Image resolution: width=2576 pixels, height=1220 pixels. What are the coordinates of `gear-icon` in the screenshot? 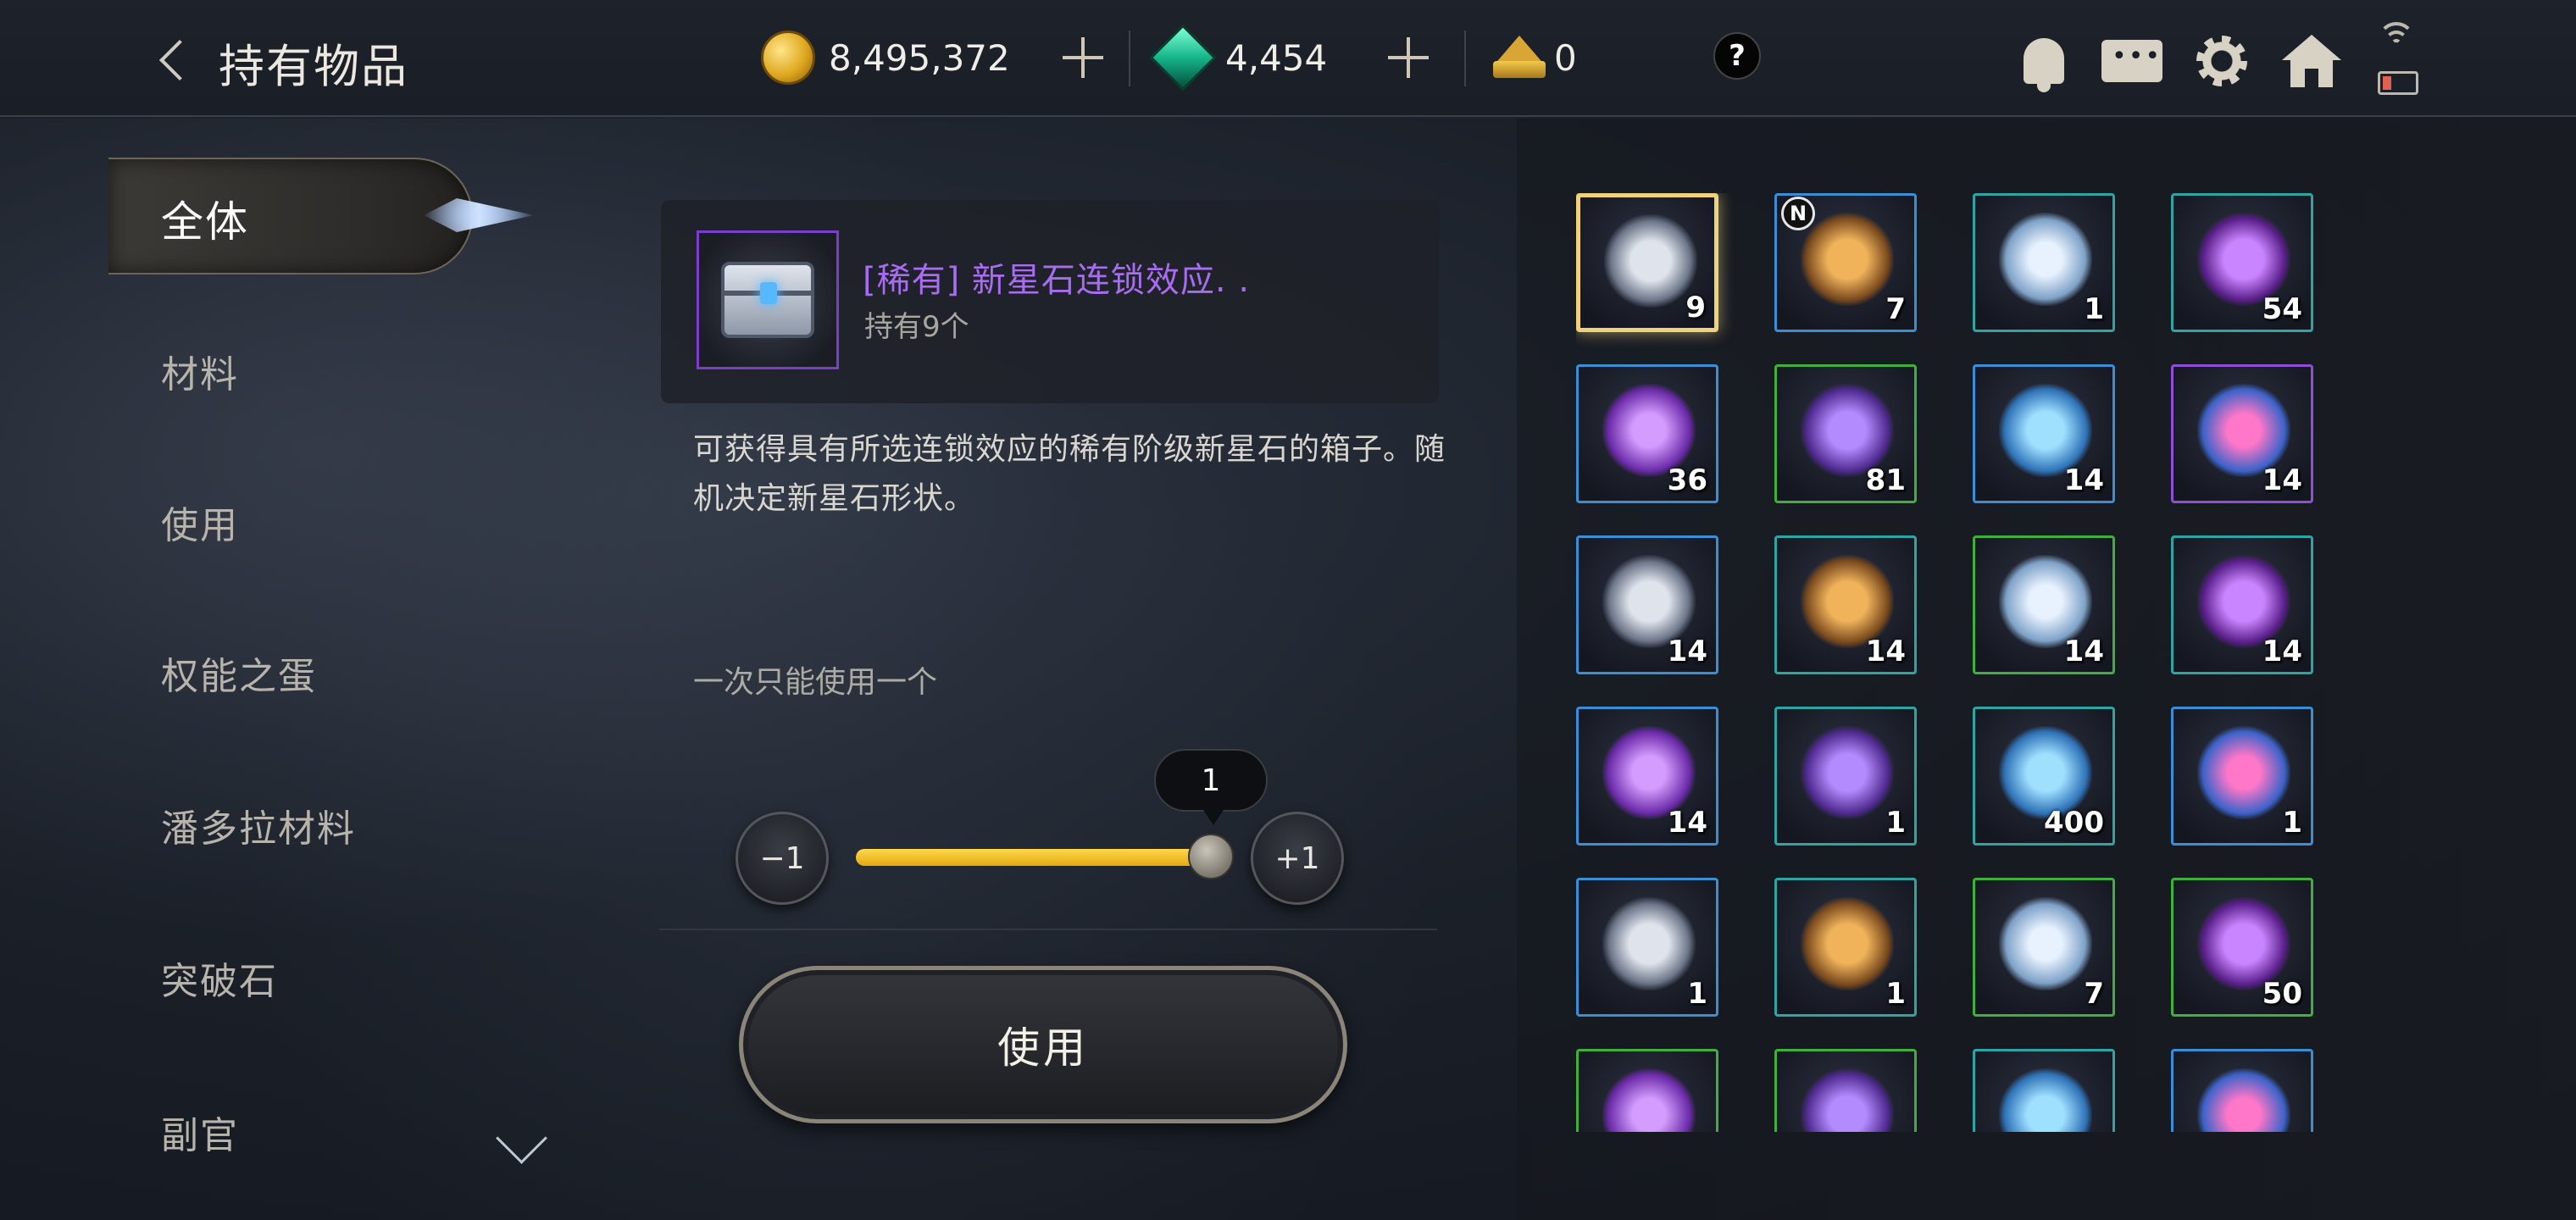 It's located at (2221, 61).